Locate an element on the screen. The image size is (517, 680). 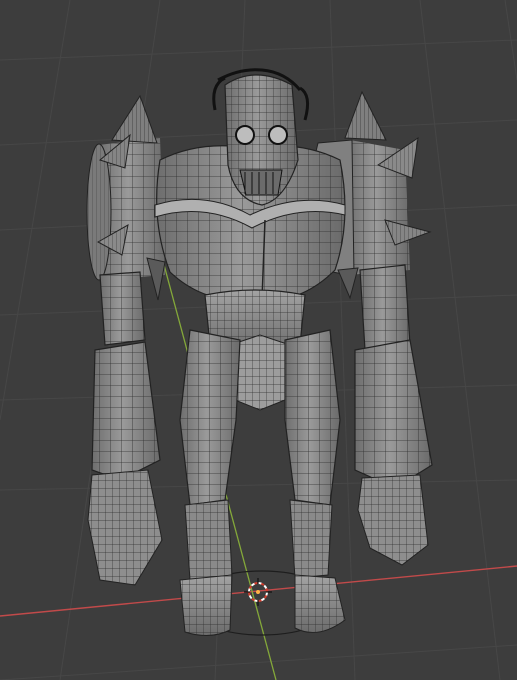
right-arm is located at coordinates (393, 415).